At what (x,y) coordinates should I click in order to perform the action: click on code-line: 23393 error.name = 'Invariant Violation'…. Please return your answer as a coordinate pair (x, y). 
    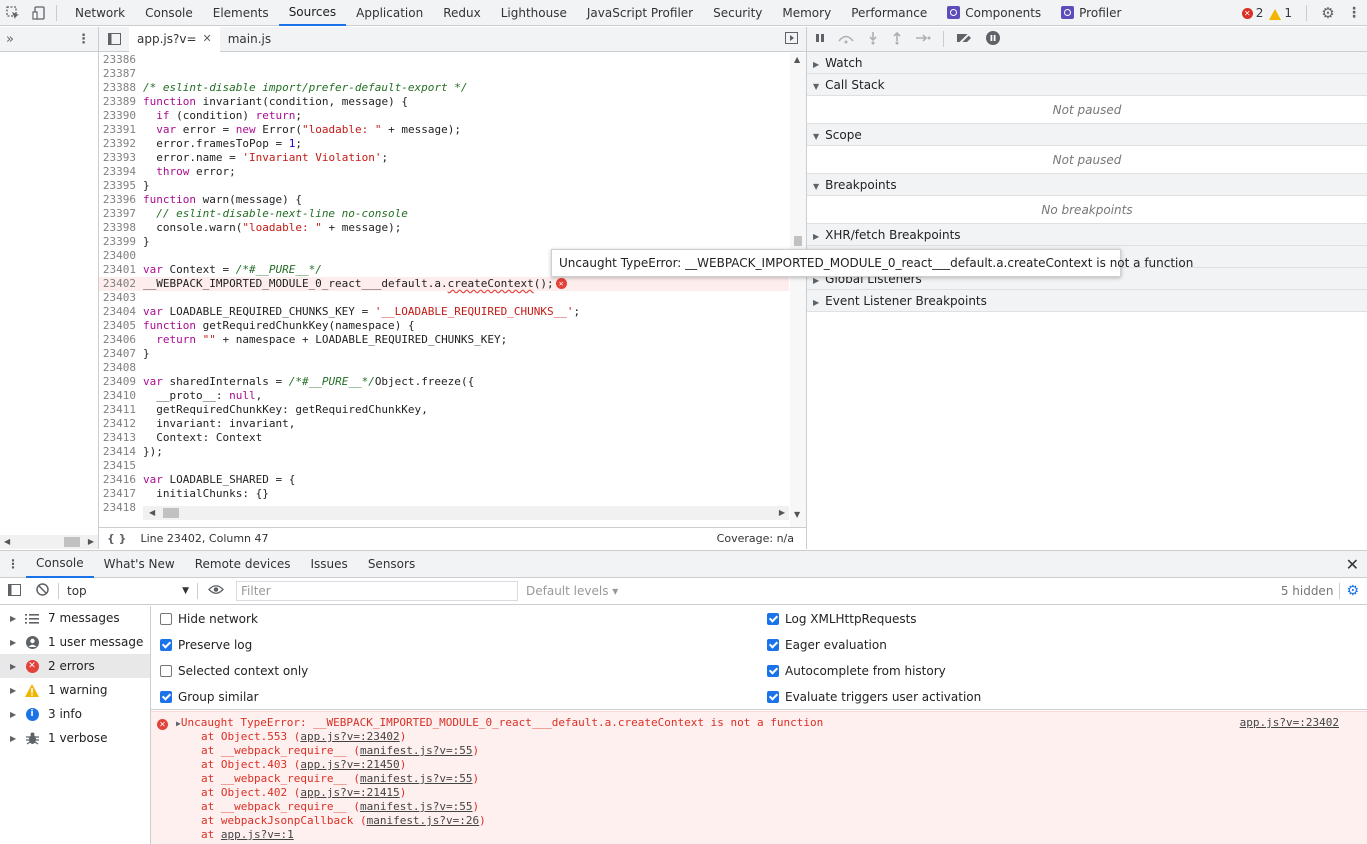
    Looking at the image, I should click on (444, 158).